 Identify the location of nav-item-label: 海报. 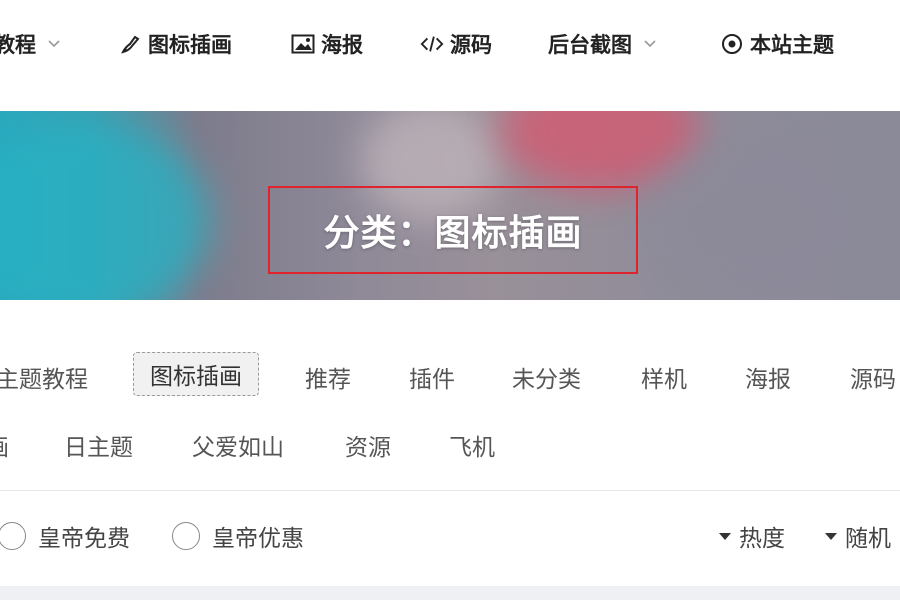
(342, 45).